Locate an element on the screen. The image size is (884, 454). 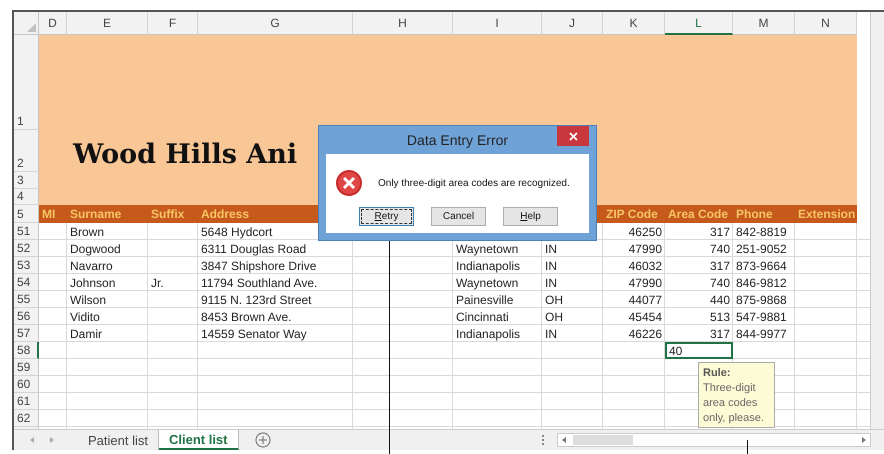
row-number: 5 is located at coordinates (26, 214).